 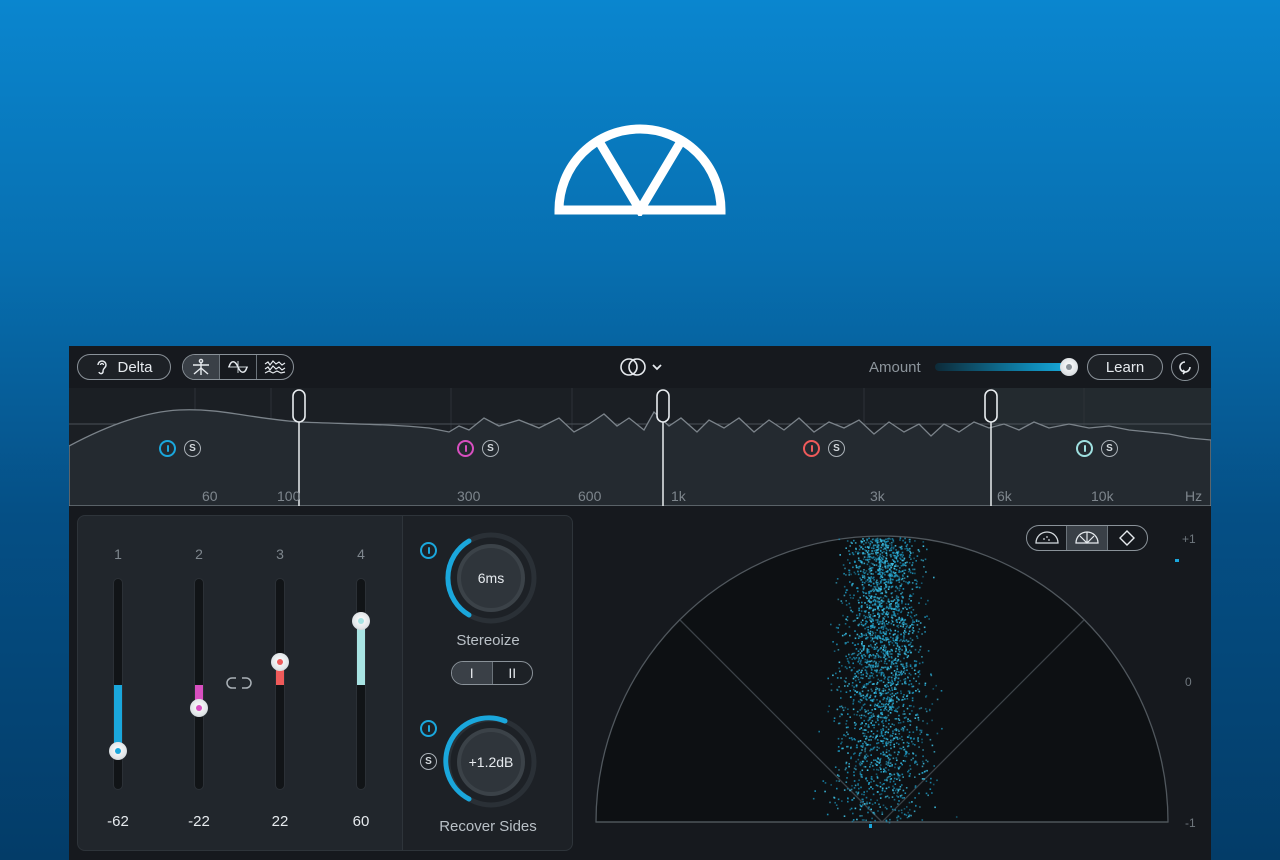 I want to click on spectrum-display, so click(x=640, y=447).